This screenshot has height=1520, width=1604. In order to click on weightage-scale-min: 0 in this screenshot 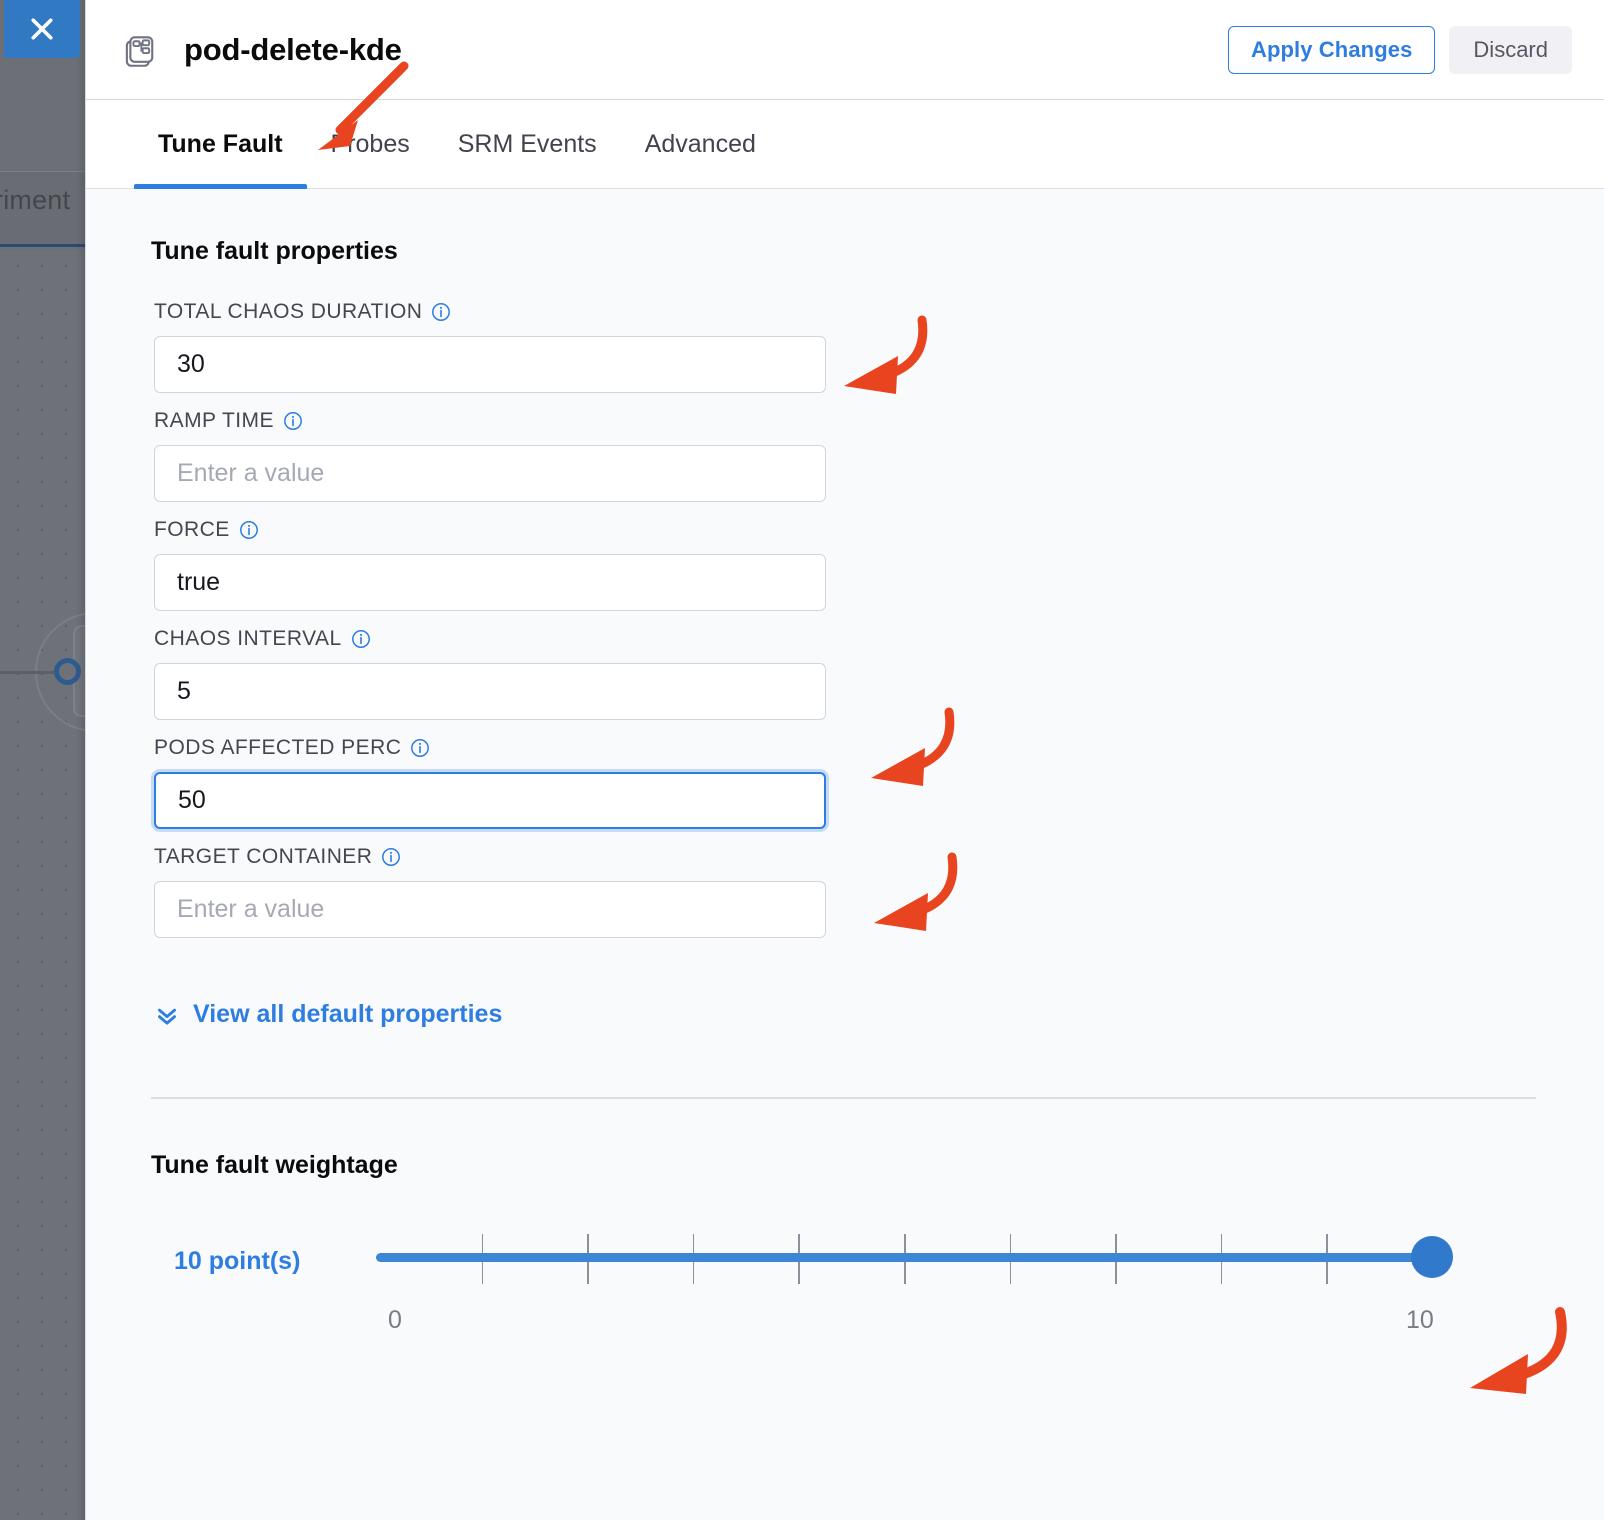, I will do `click(395, 1319)`.